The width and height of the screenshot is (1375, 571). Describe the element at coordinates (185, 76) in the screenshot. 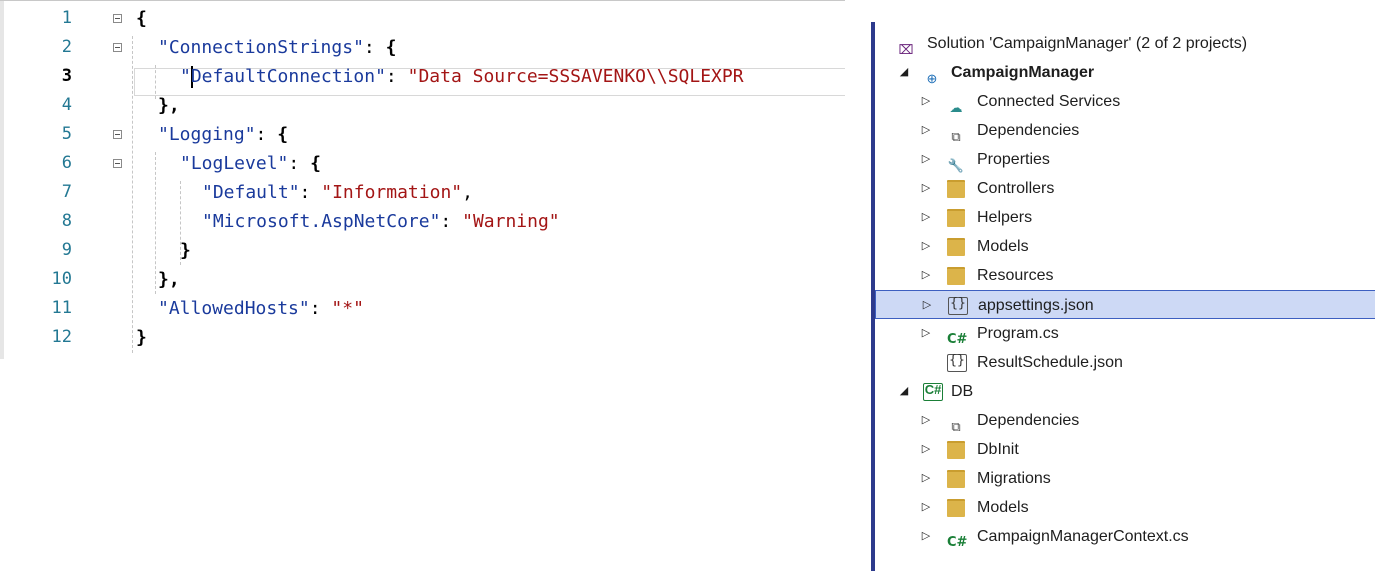

I see `code-token: "` at that location.